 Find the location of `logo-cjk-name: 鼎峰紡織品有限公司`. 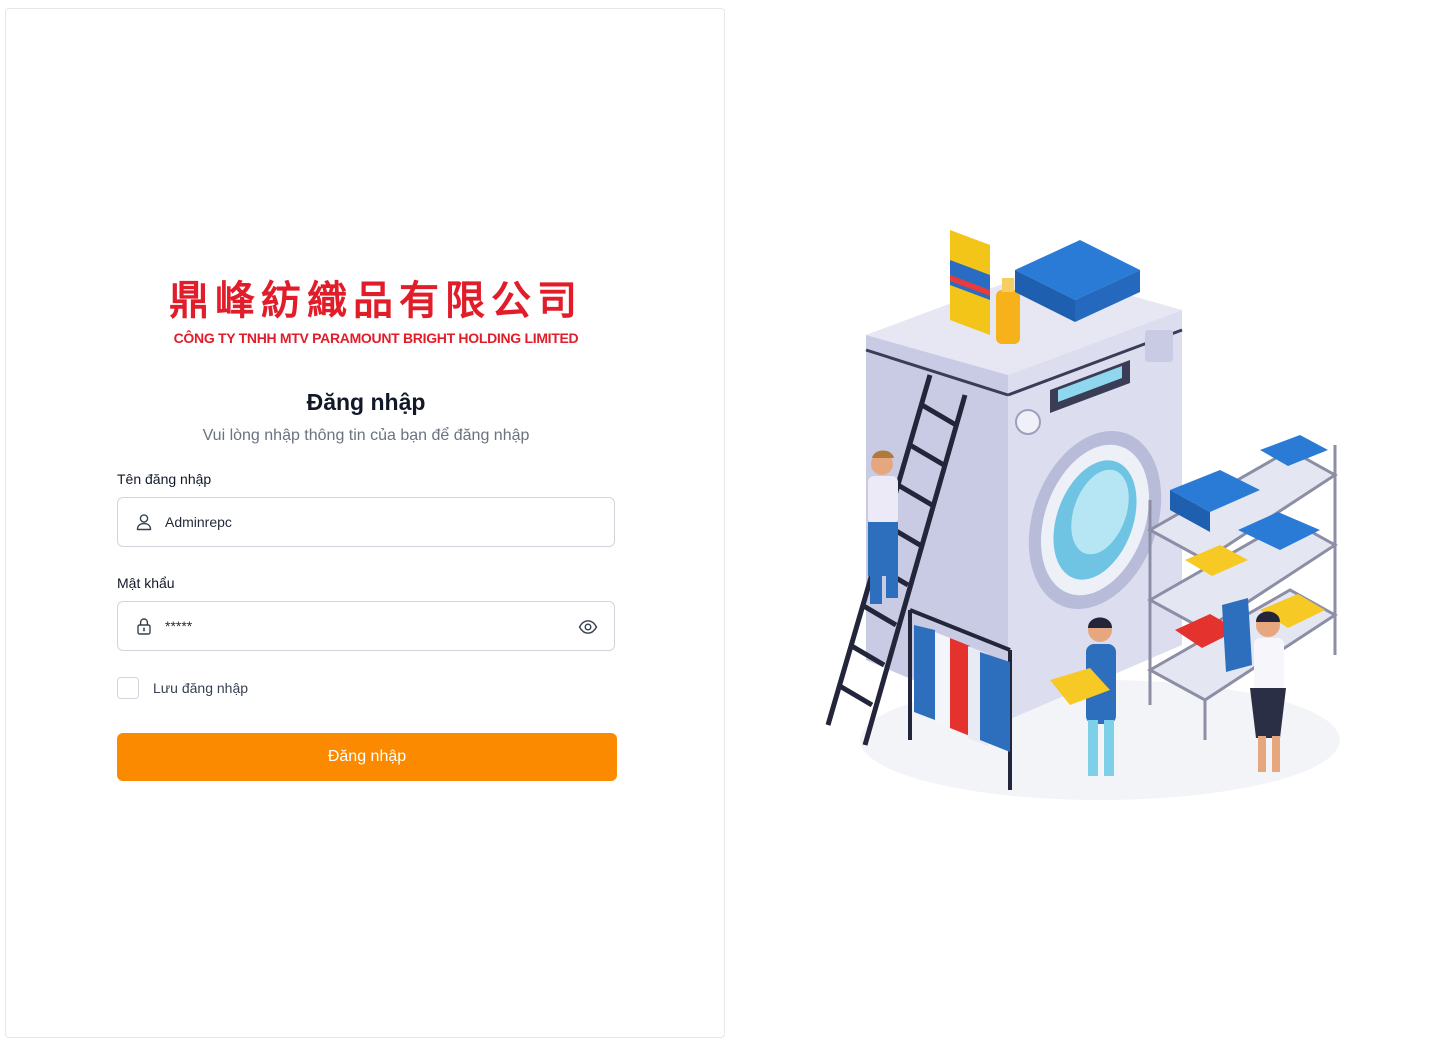

logo-cjk-name: 鼎峰紡織品有限公司 is located at coordinates (376, 301).